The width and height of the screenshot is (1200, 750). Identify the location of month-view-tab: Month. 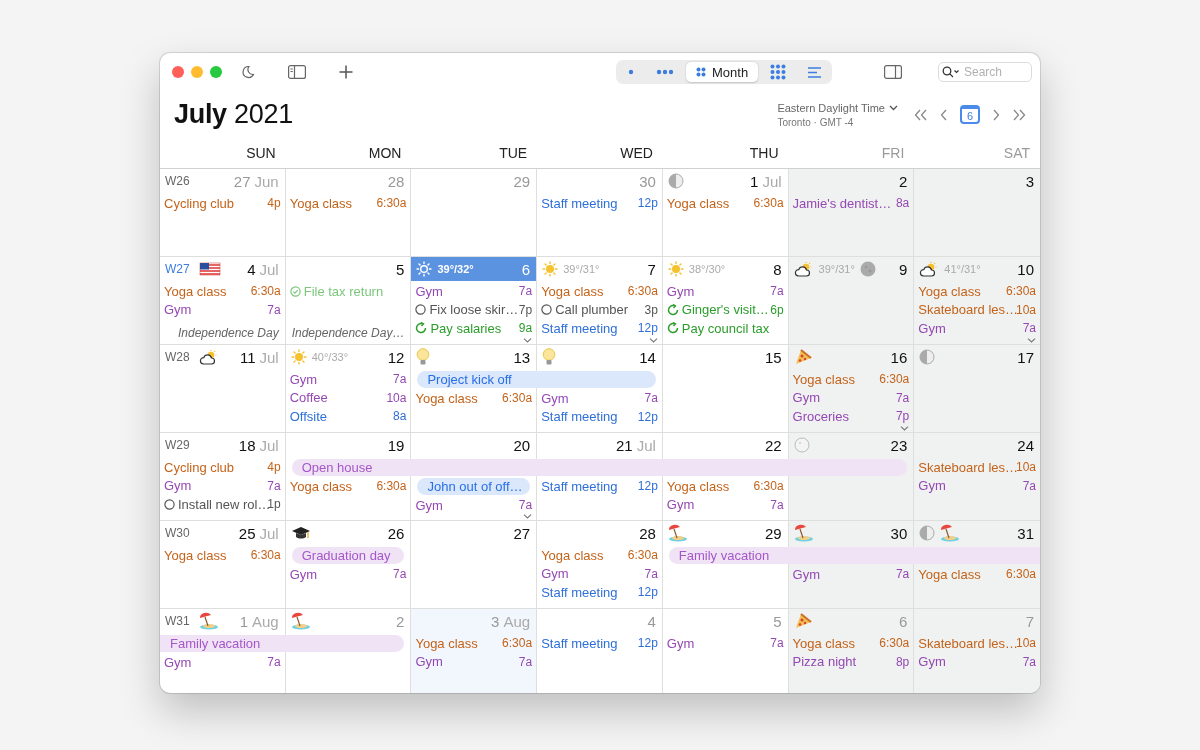
(722, 72).